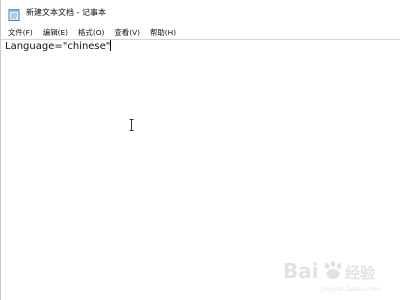 The width and height of the screenshot is (400, 300). Describe the element at coordinates (360, 273) in the screenshot. I see `svg-text: 经验` at that location.